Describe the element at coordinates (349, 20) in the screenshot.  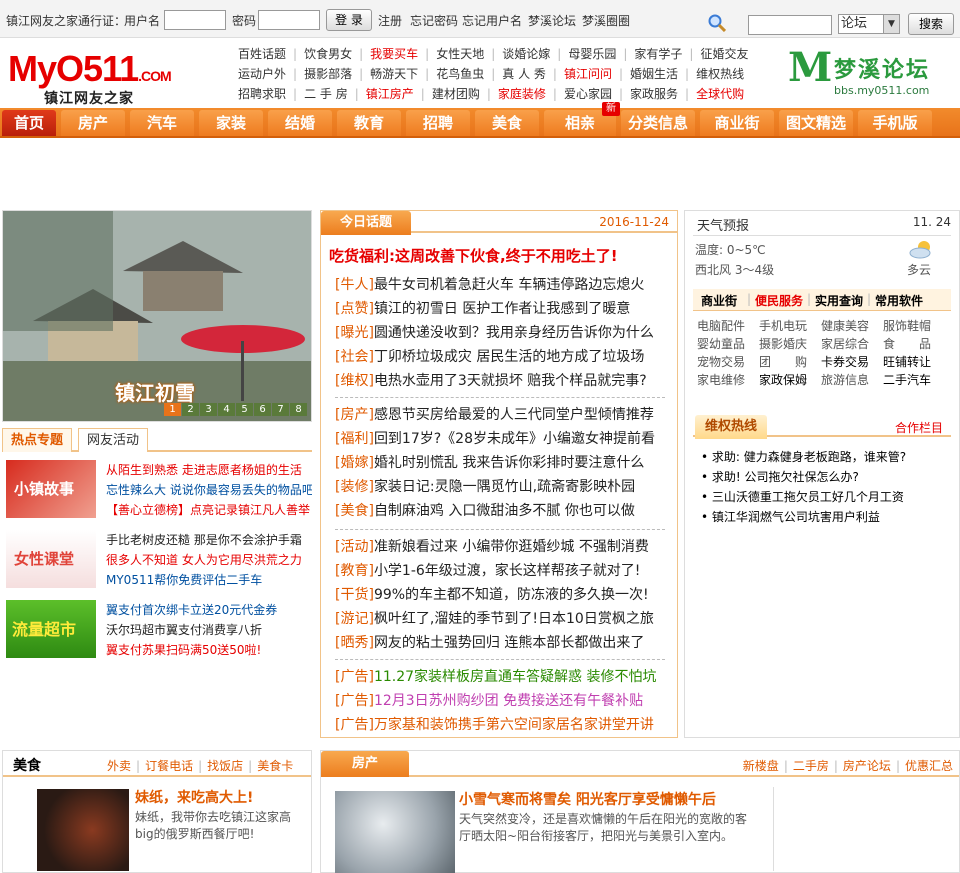
I see `login-button: 登 录` at that location.